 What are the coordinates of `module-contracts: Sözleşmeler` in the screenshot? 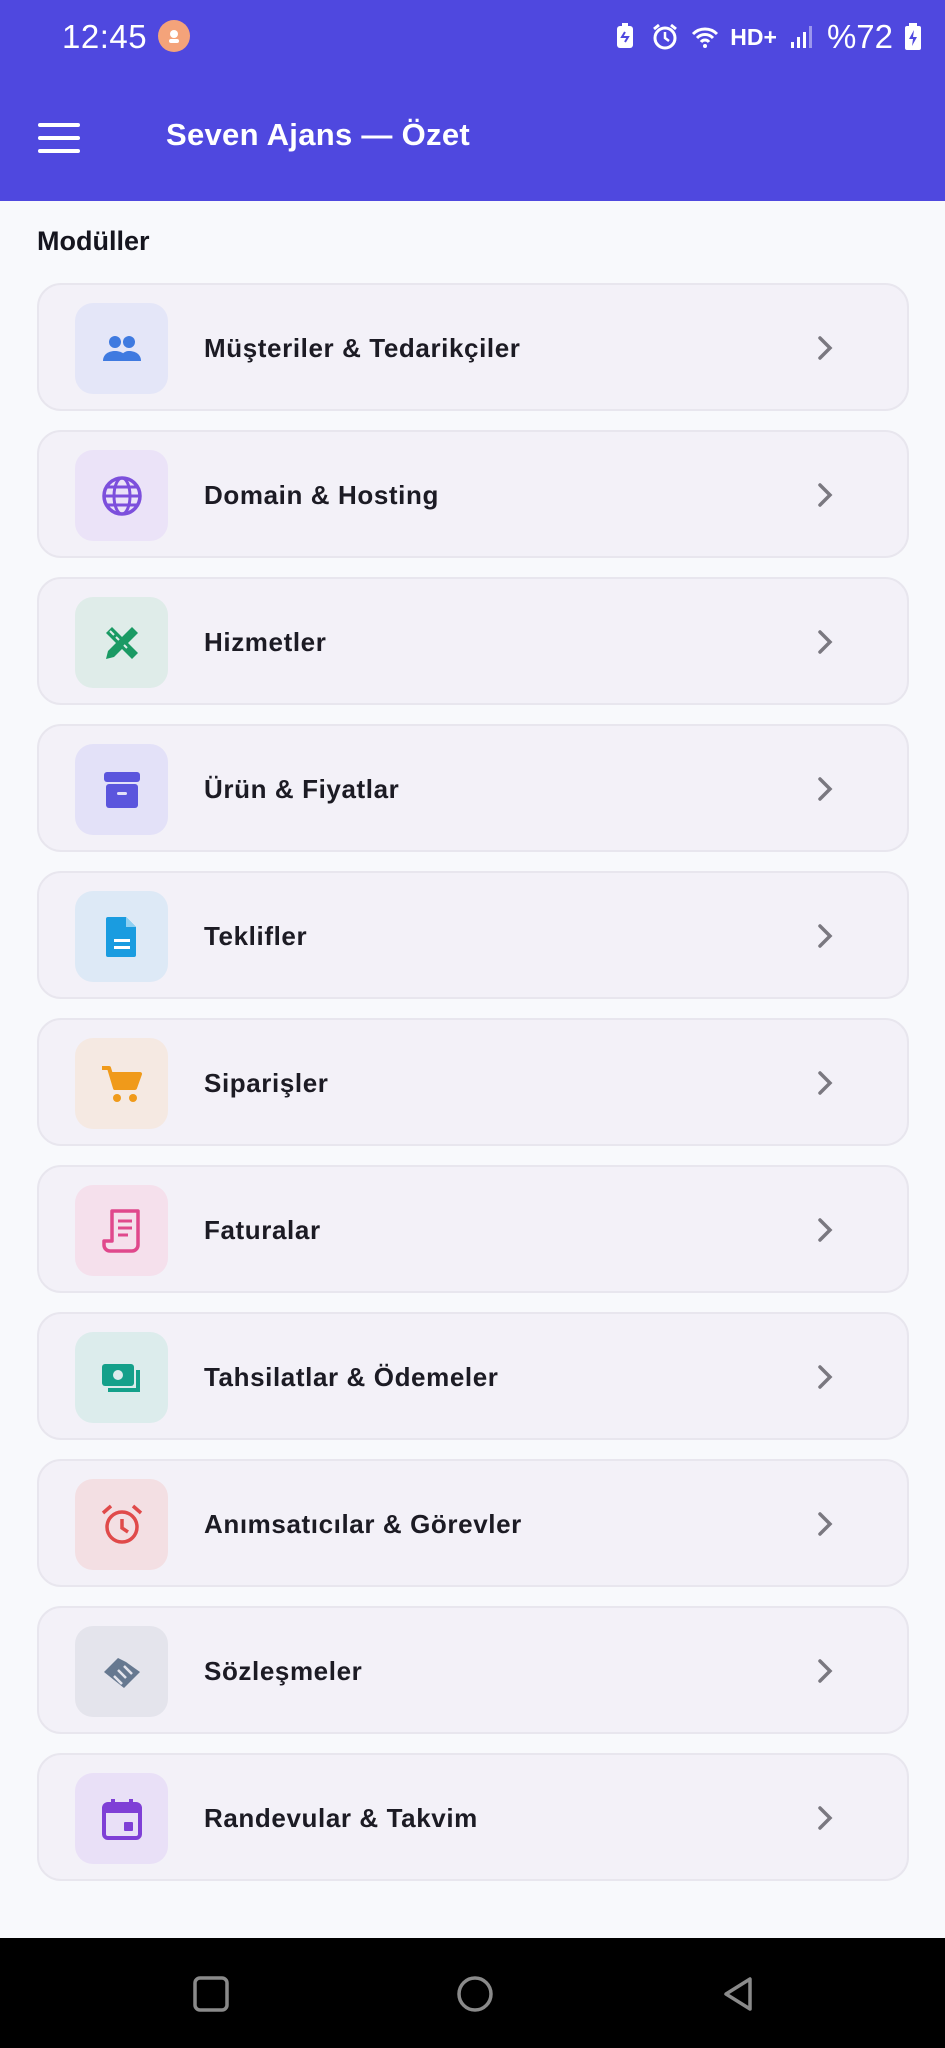 It's located at (473, 1670).